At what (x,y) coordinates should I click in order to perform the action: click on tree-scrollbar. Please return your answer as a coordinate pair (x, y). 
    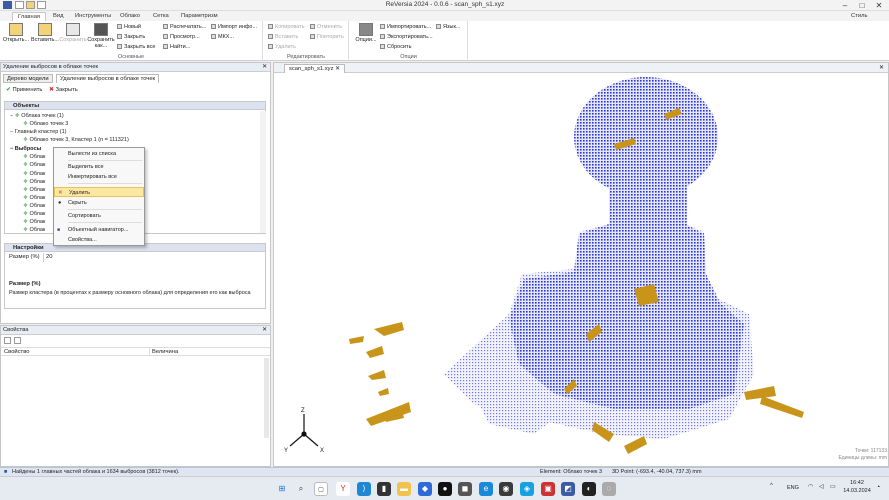
    Looking at the image, I should click on (263, 172).